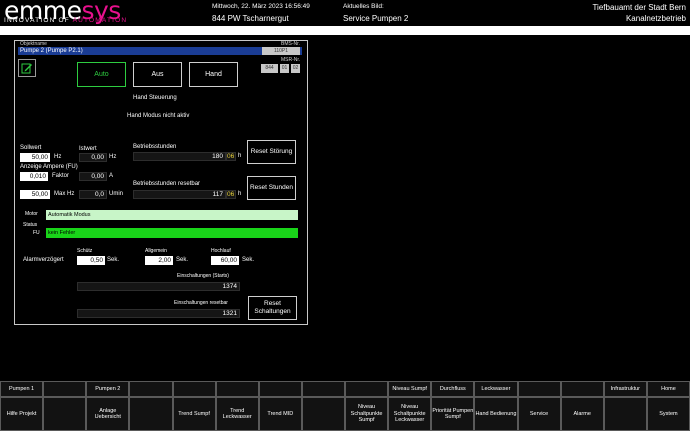 Image resolution: width=690 pixels, height=431 pixels. Describe the element at coordinates (213, 74) in the screenshot. I see `mode-hand-button: Hand` at that location.